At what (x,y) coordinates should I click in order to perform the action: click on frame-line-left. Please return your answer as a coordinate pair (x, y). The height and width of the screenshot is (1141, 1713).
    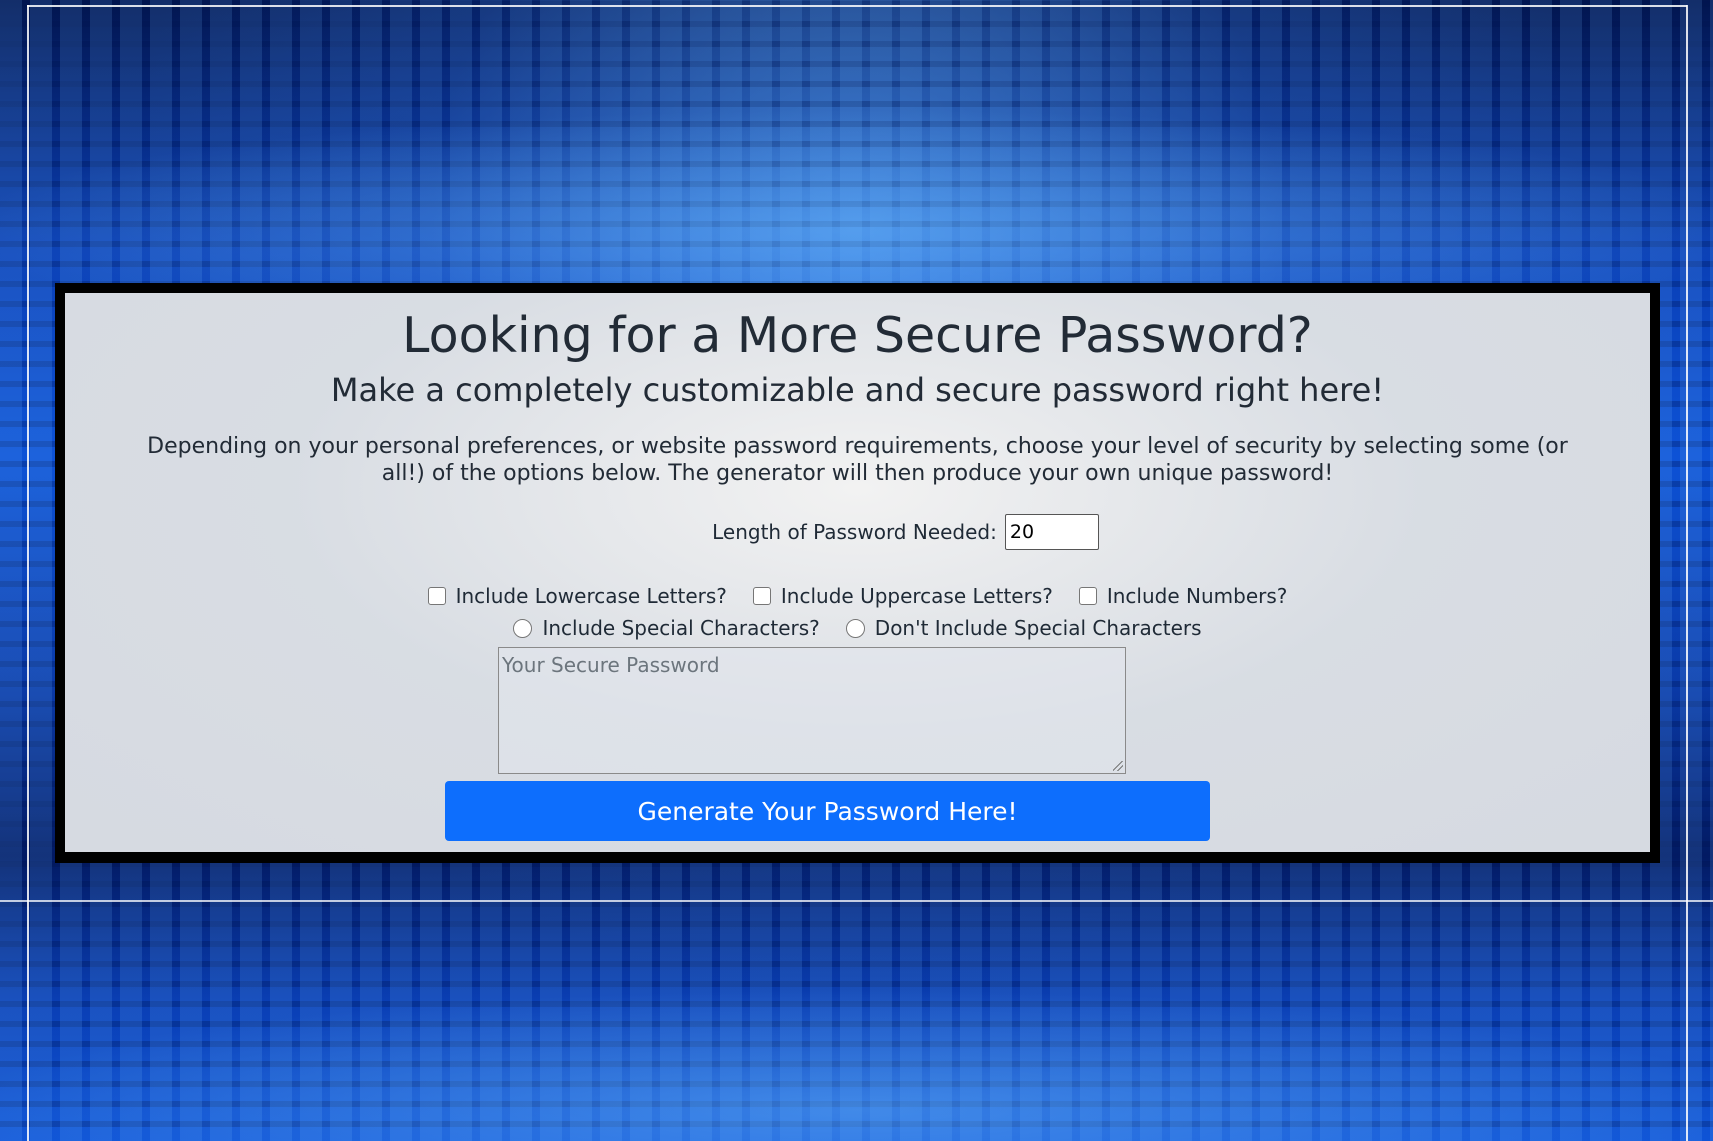
    Looking at the image, I should click on (28, 573).